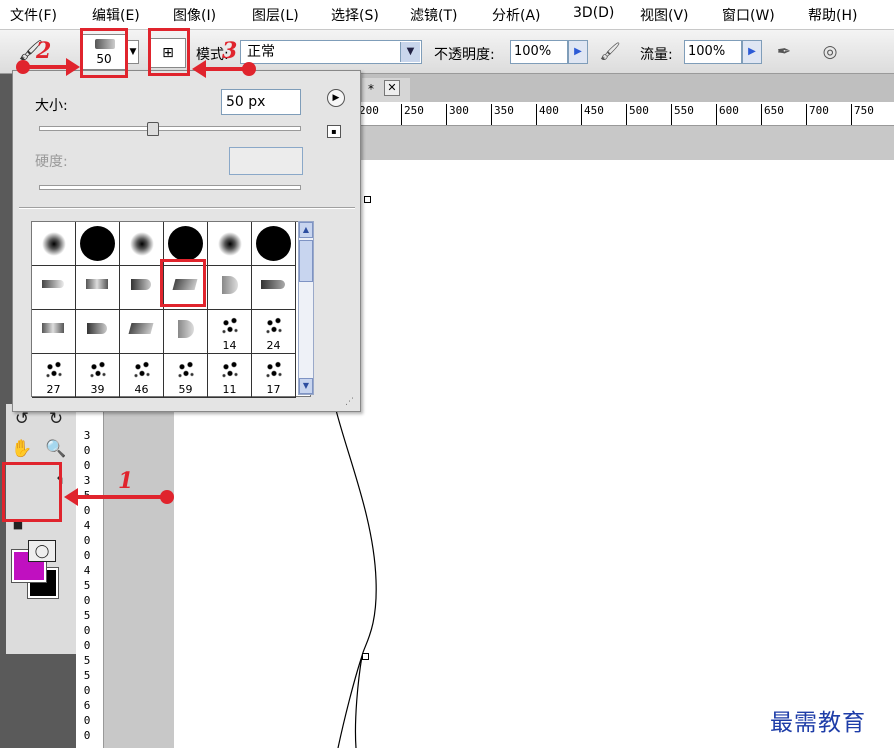  What do you see at coordinates (153, 129) in the screenshot?
I see `size-slider-thumb` at bounding box center [153, 129].